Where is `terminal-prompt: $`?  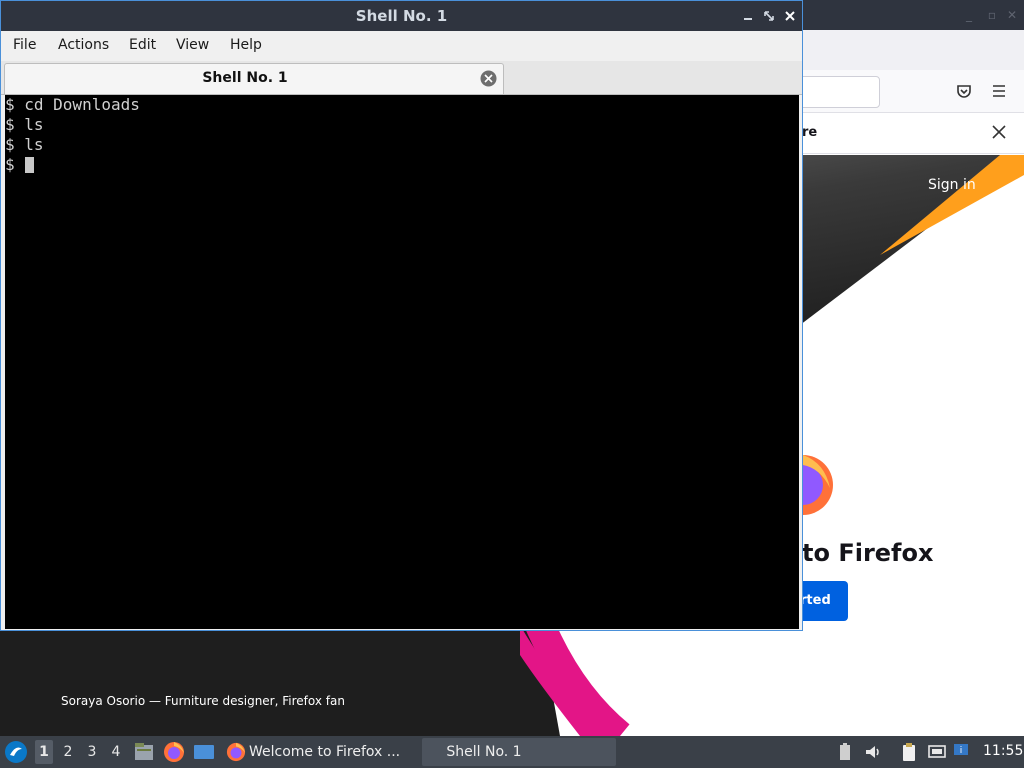 terminal-prompt: $ is located at coordinates (15, 164).